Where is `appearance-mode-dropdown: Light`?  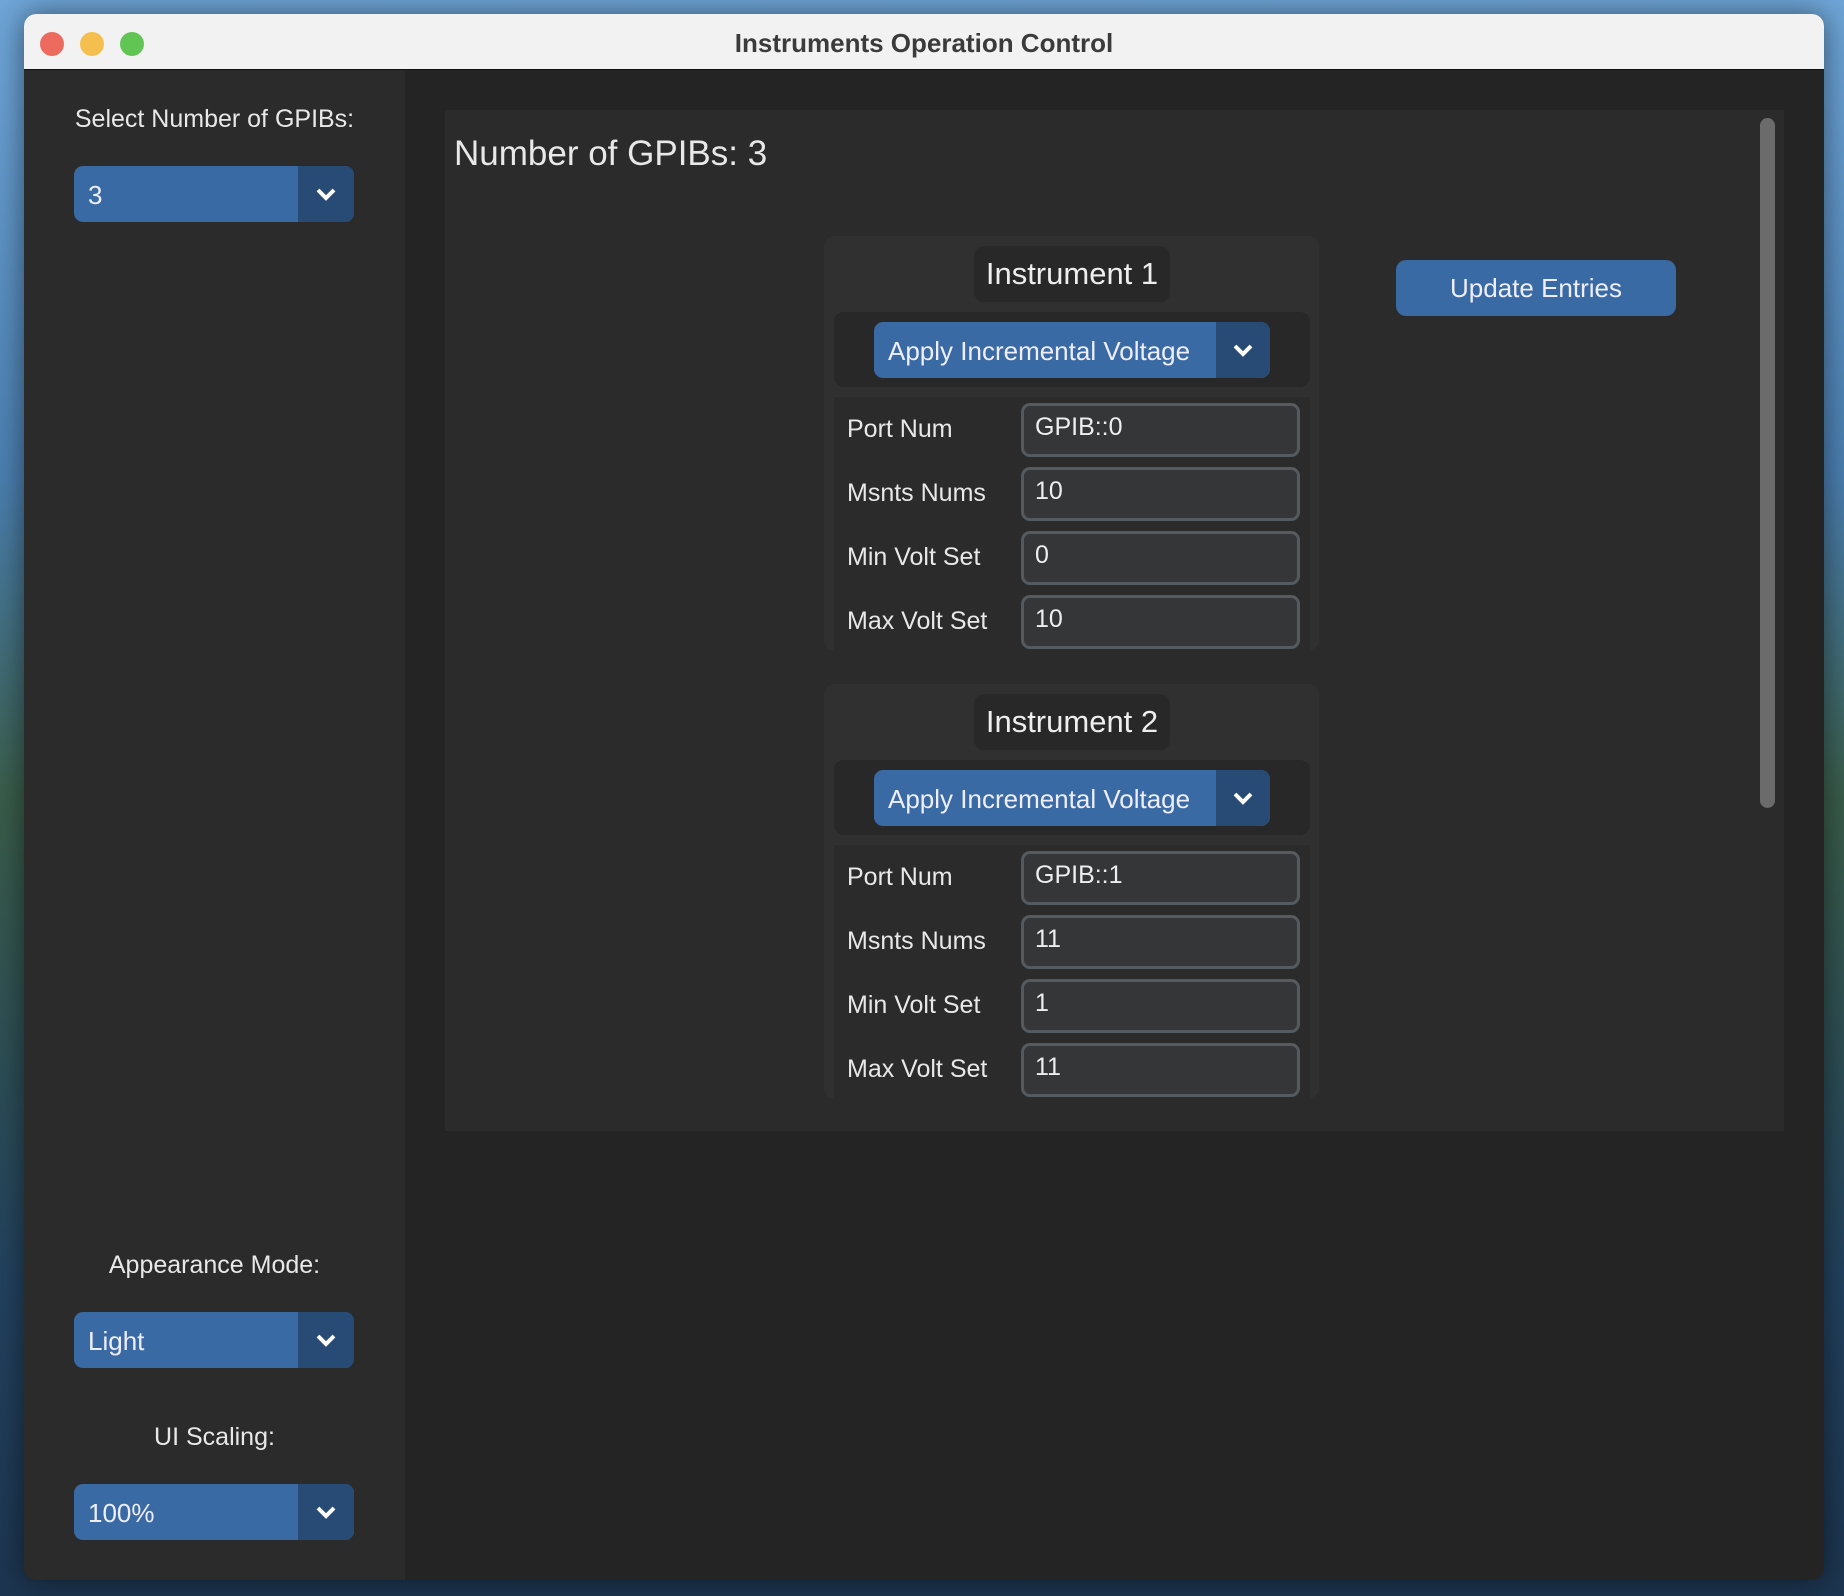
appearance-mode-dropdown: Light is located at coordinates (214, 1340).